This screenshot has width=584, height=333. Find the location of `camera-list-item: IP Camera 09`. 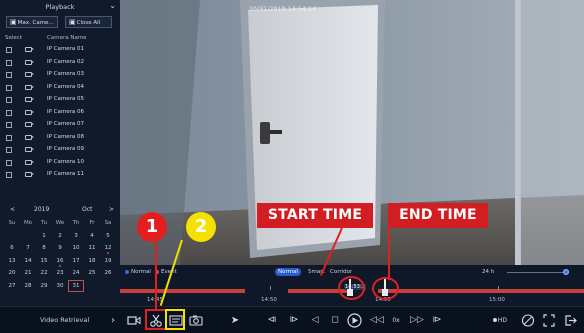

camera-list-item: IP Camera 09 is located at coordinates (60, 150).